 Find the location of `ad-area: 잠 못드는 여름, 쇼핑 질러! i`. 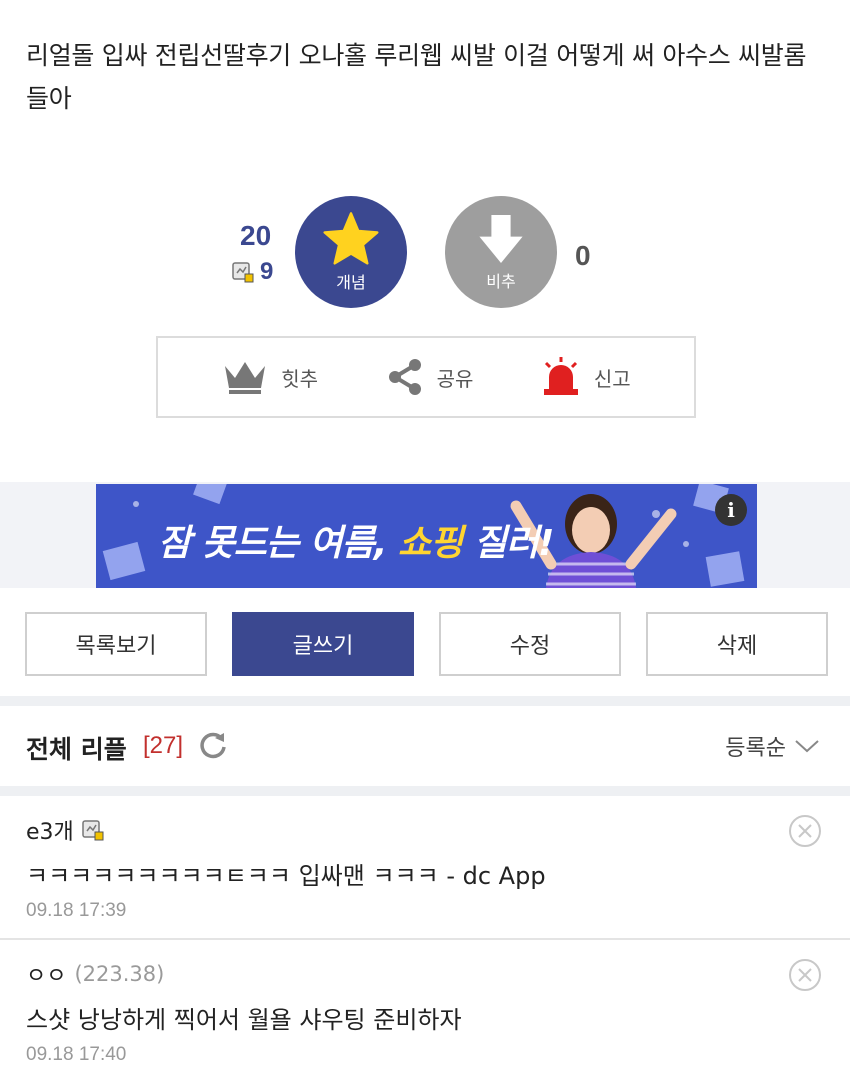

ad-area: 잠 못드는 여름, 쇼핑 질러! i is located at coordinates (425, 535).